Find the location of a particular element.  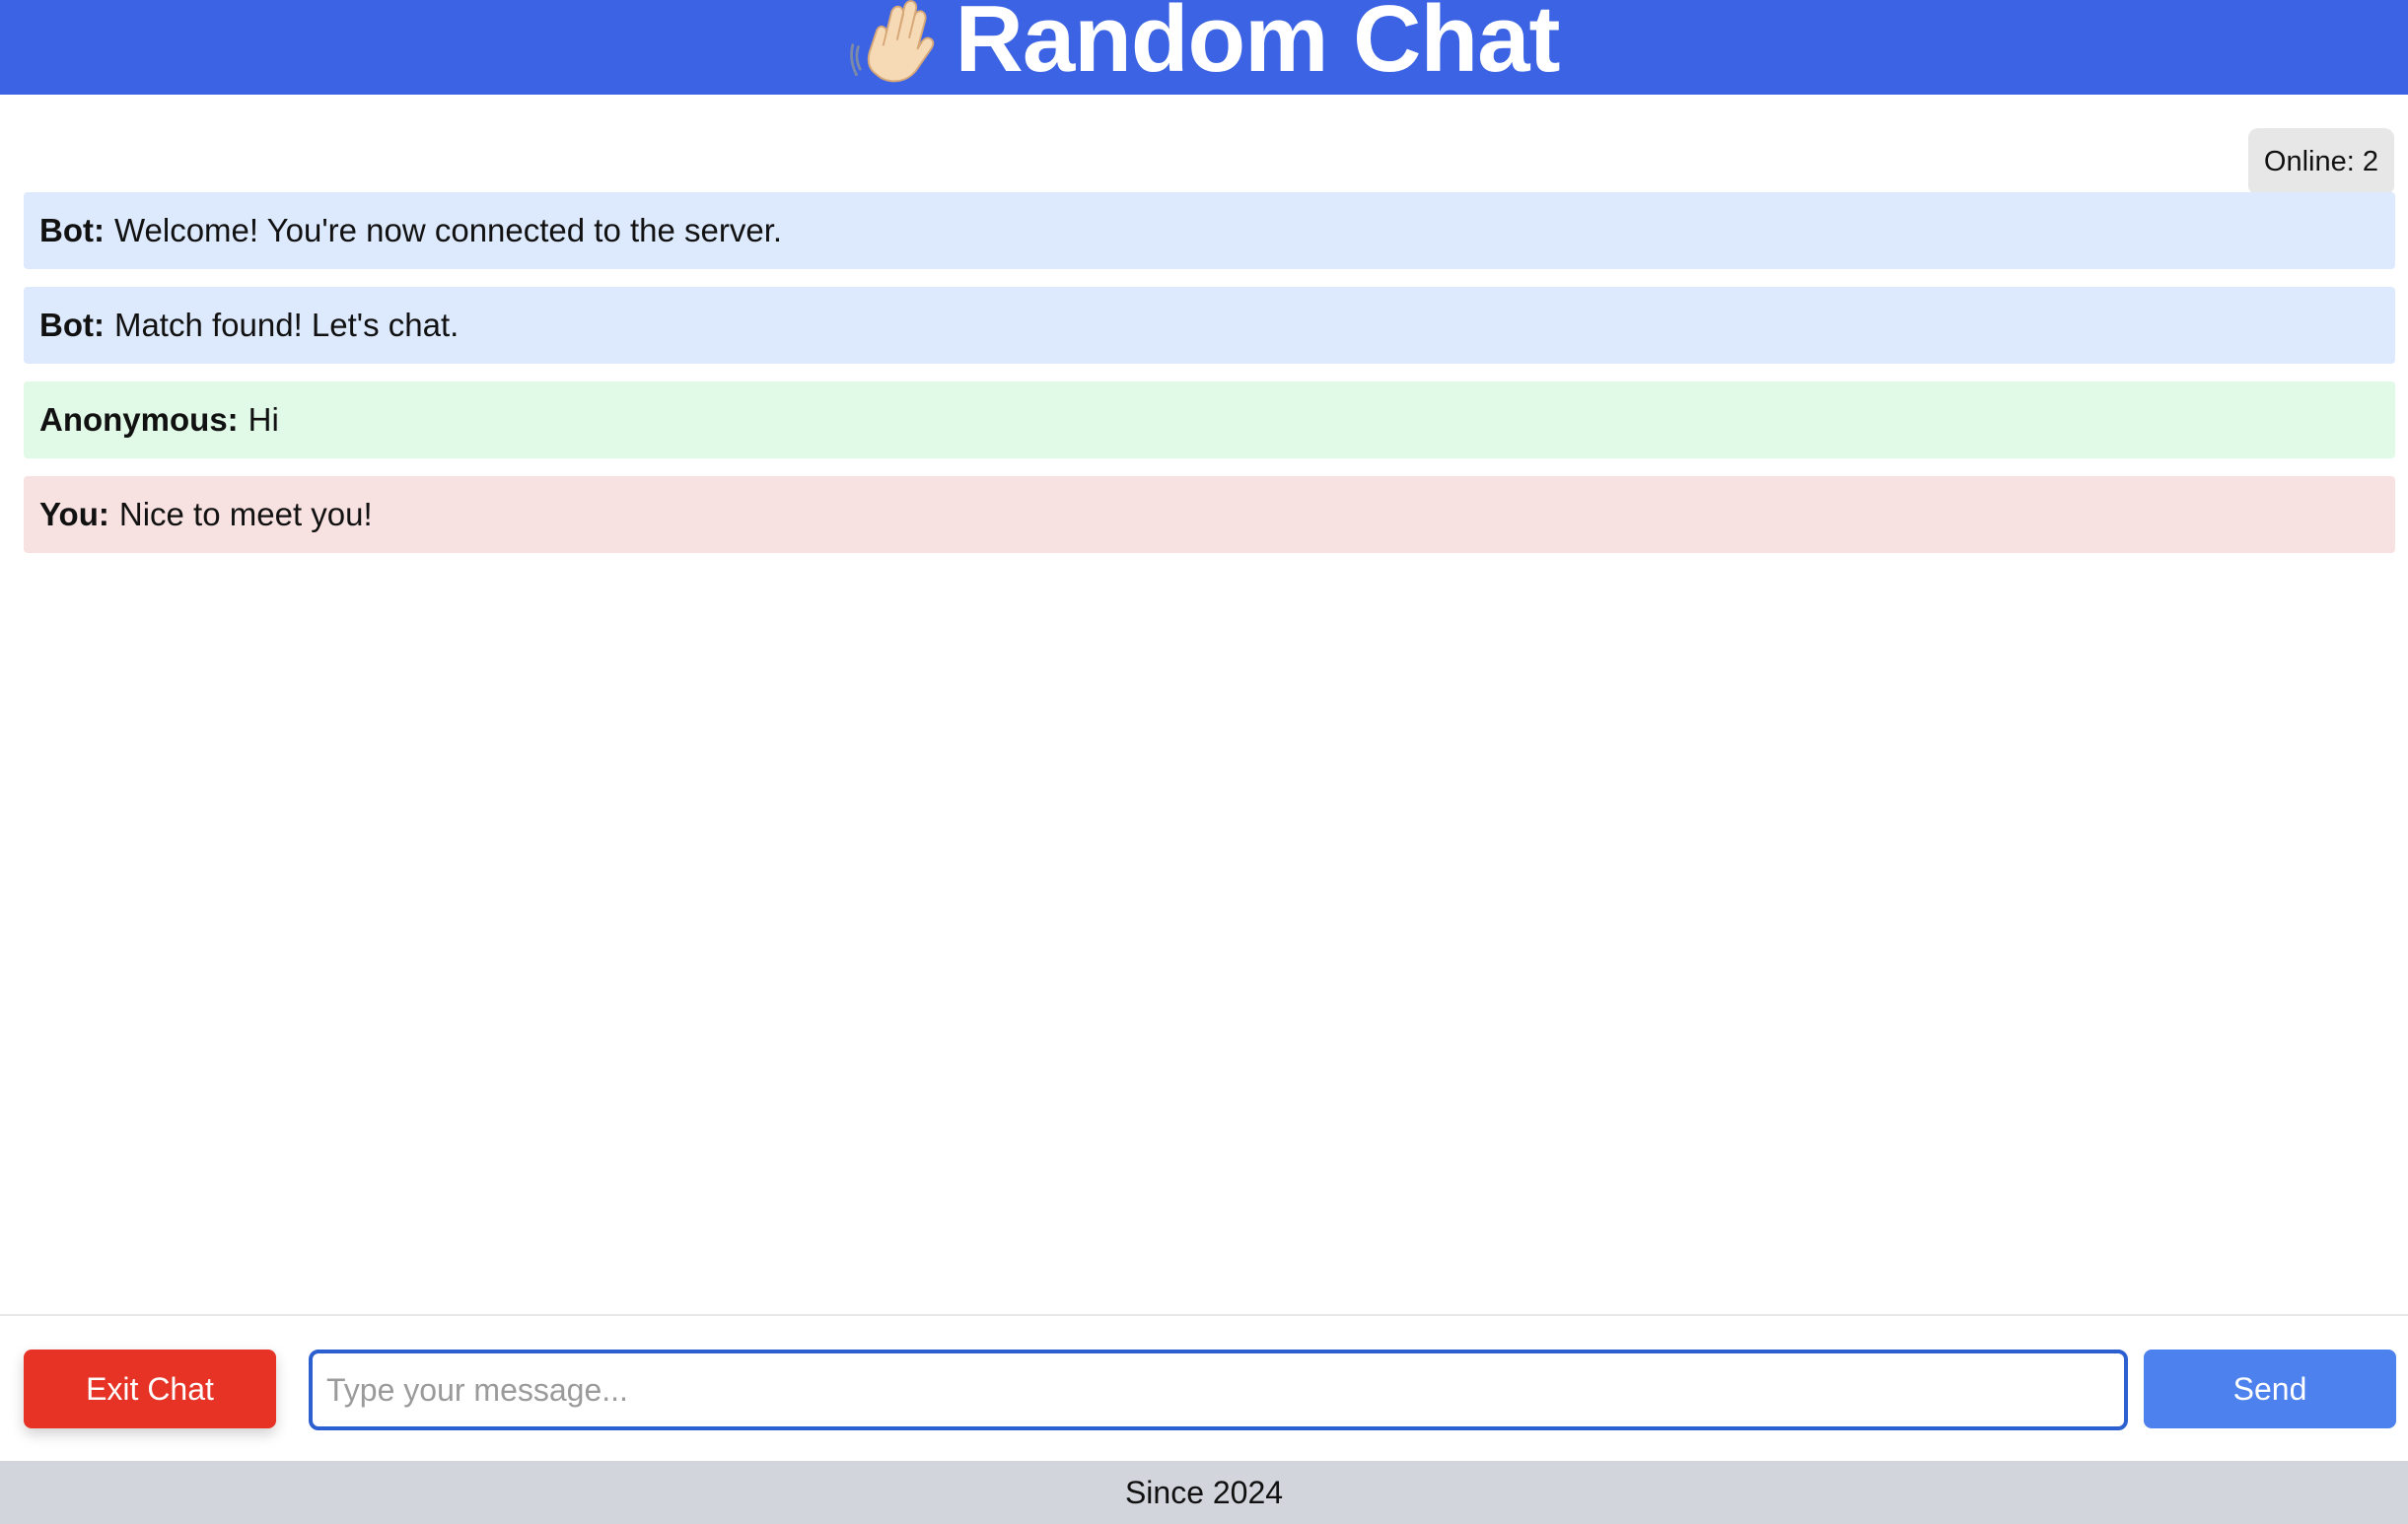

message-item: Bot: Match found! Let's chat. is located at coordinates (1209, 325).